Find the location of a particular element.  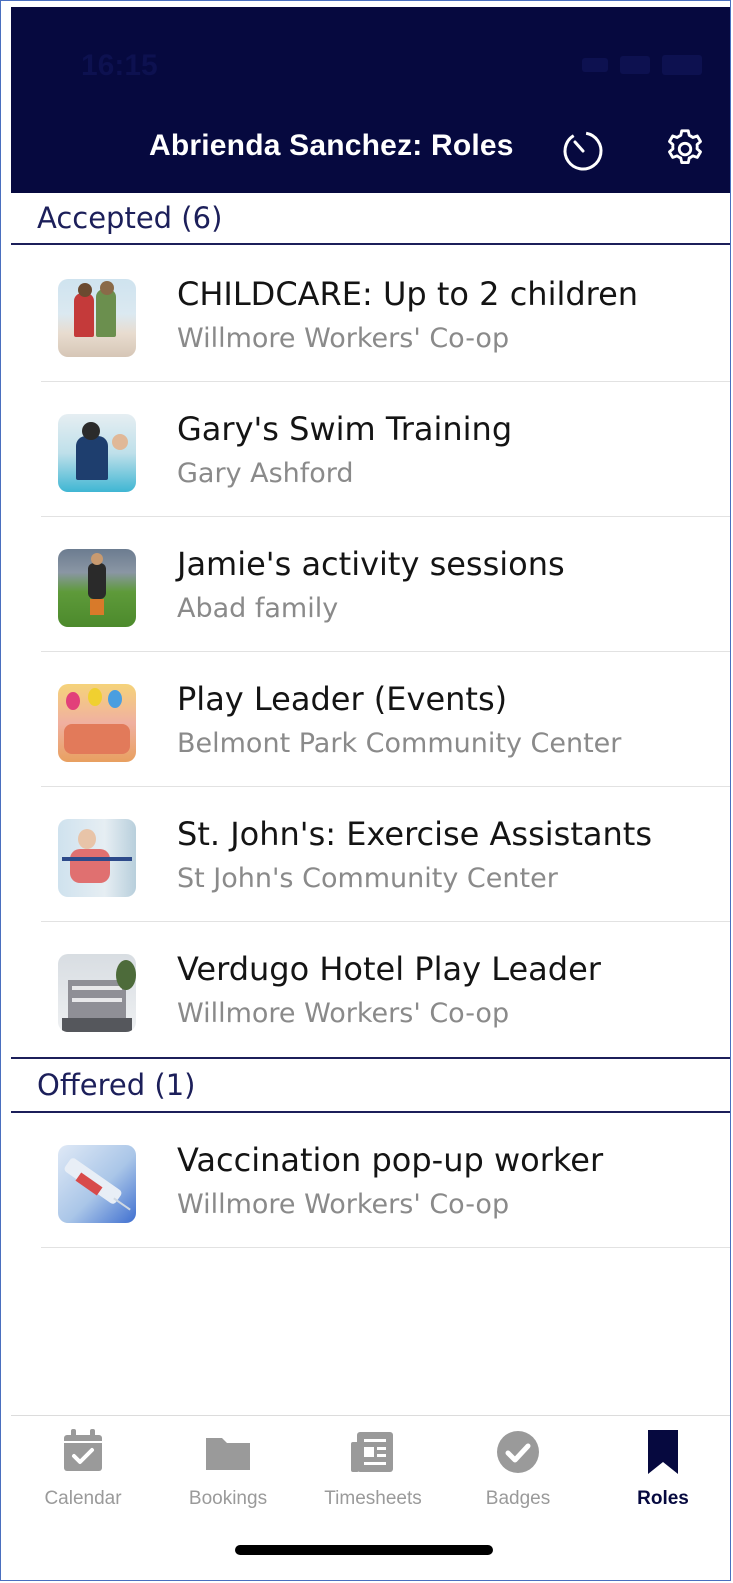

settings-button is located at coordinates (685, 149).